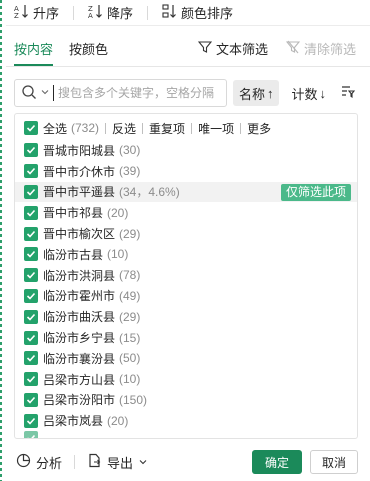 The height and width of the screenshot is (481, 370). I want to click on item-name: 晋城市阳城县, so click(79, 150).